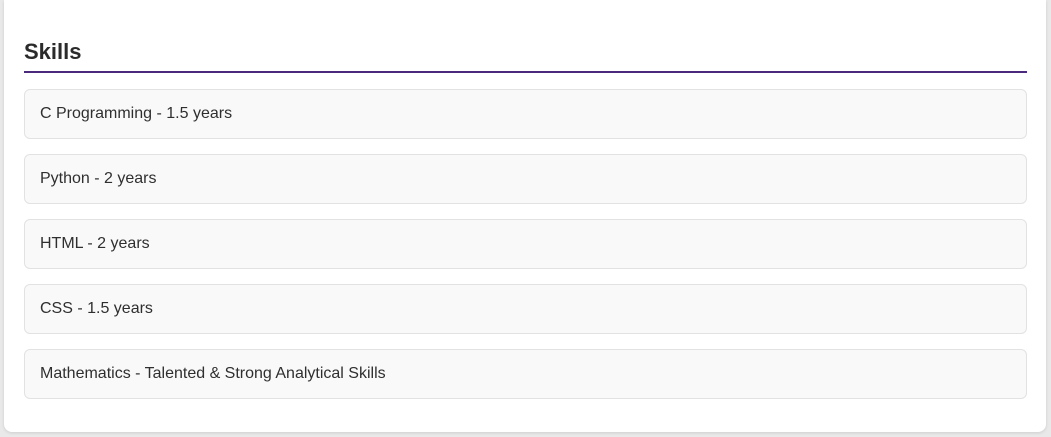  Describe the element at coordinates (525, 72) in the screenshot. I see `title-divider` at that location.